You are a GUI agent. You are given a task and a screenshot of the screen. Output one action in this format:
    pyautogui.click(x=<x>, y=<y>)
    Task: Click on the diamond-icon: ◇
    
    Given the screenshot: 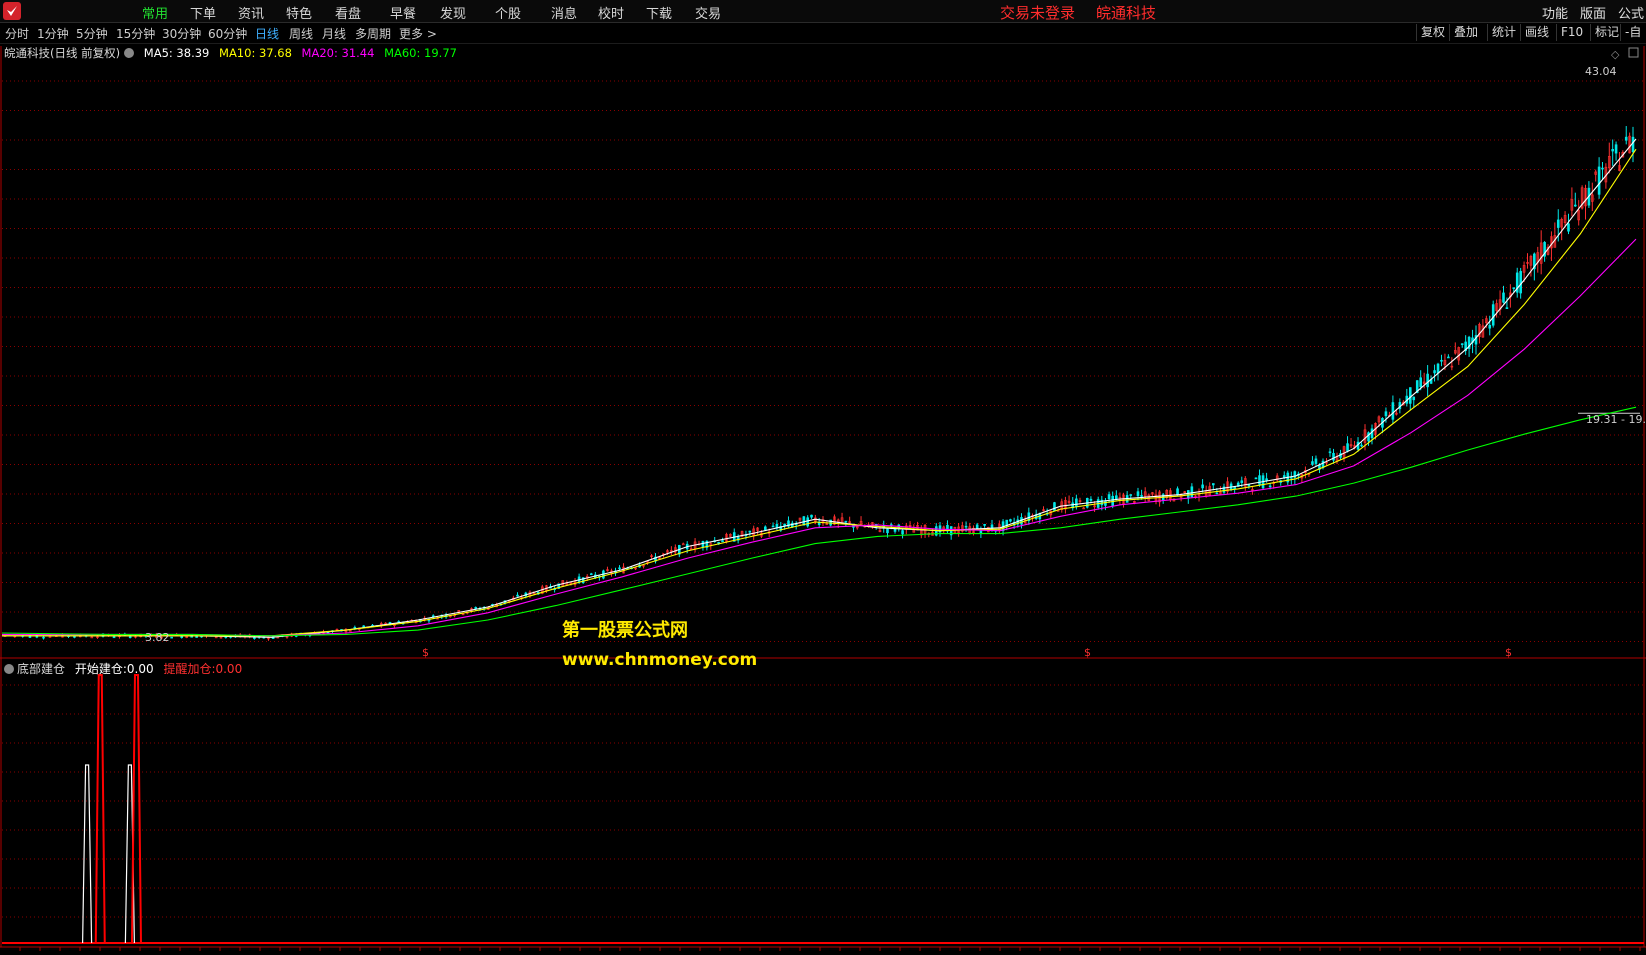 What is the action you would take?
    pyautogui.click(x=1615, y=54)
    